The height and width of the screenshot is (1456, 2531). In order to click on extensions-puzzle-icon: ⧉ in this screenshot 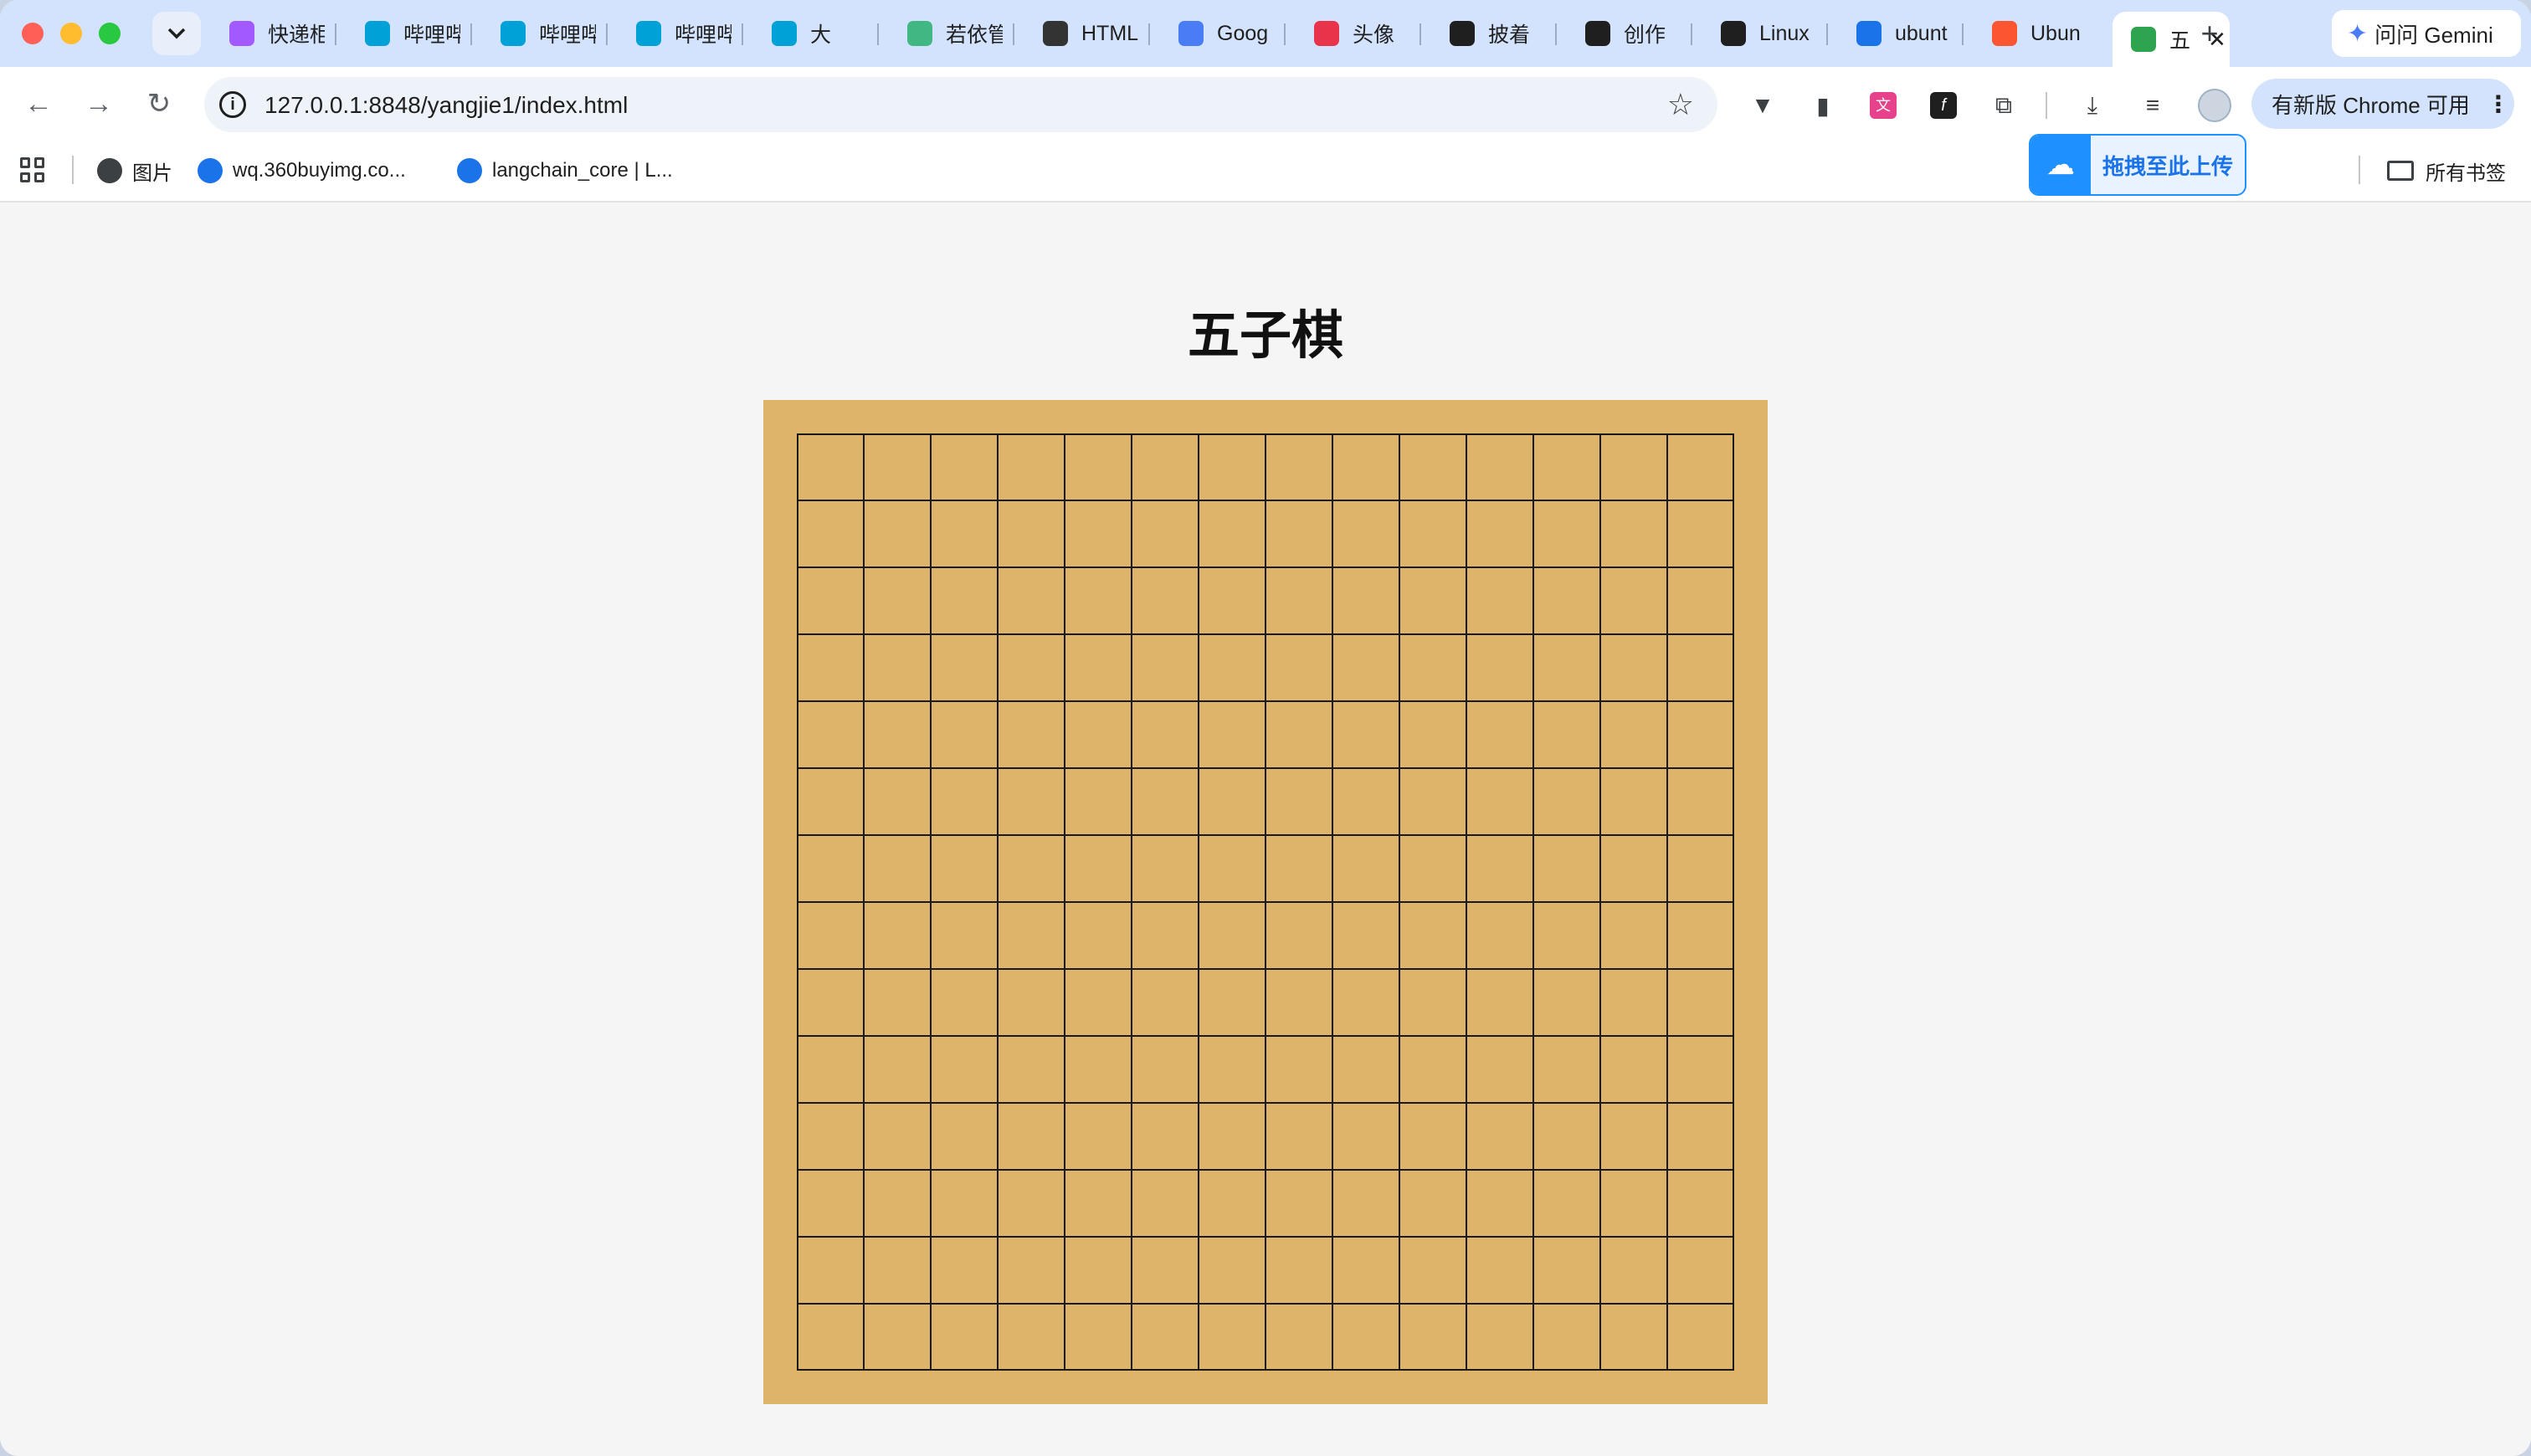, I will do `click(2003, 105)`.